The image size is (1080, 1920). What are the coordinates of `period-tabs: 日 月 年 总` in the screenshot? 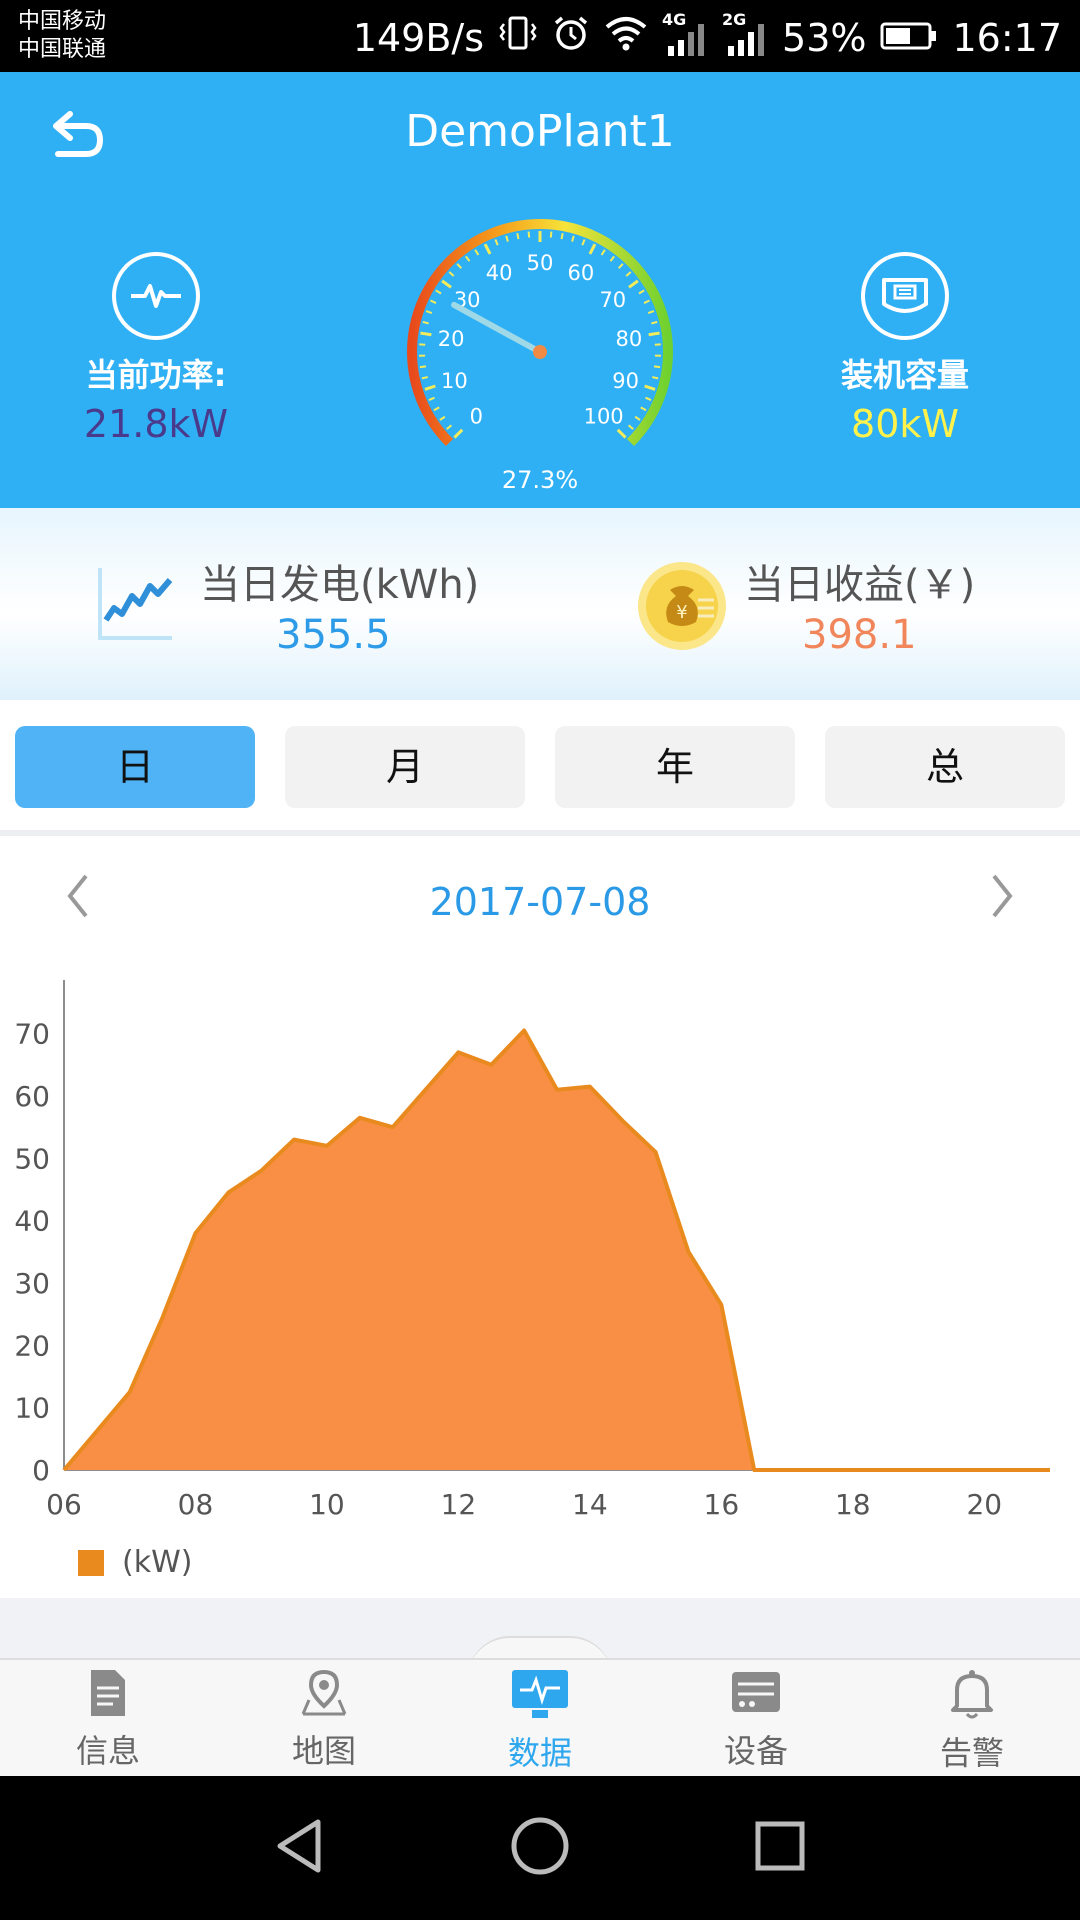 It's located at (540, 768).